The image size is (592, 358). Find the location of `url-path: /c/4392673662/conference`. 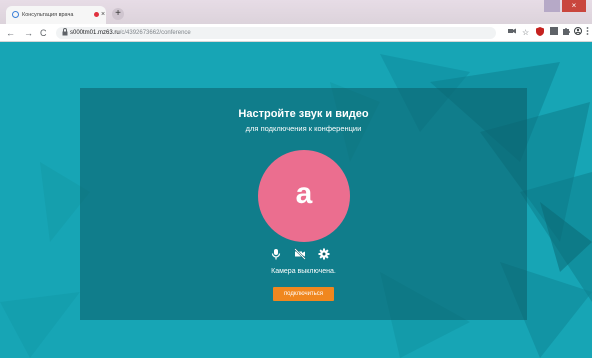

url-path: /c/4392673662/conference is located at coordinates (155, 33).